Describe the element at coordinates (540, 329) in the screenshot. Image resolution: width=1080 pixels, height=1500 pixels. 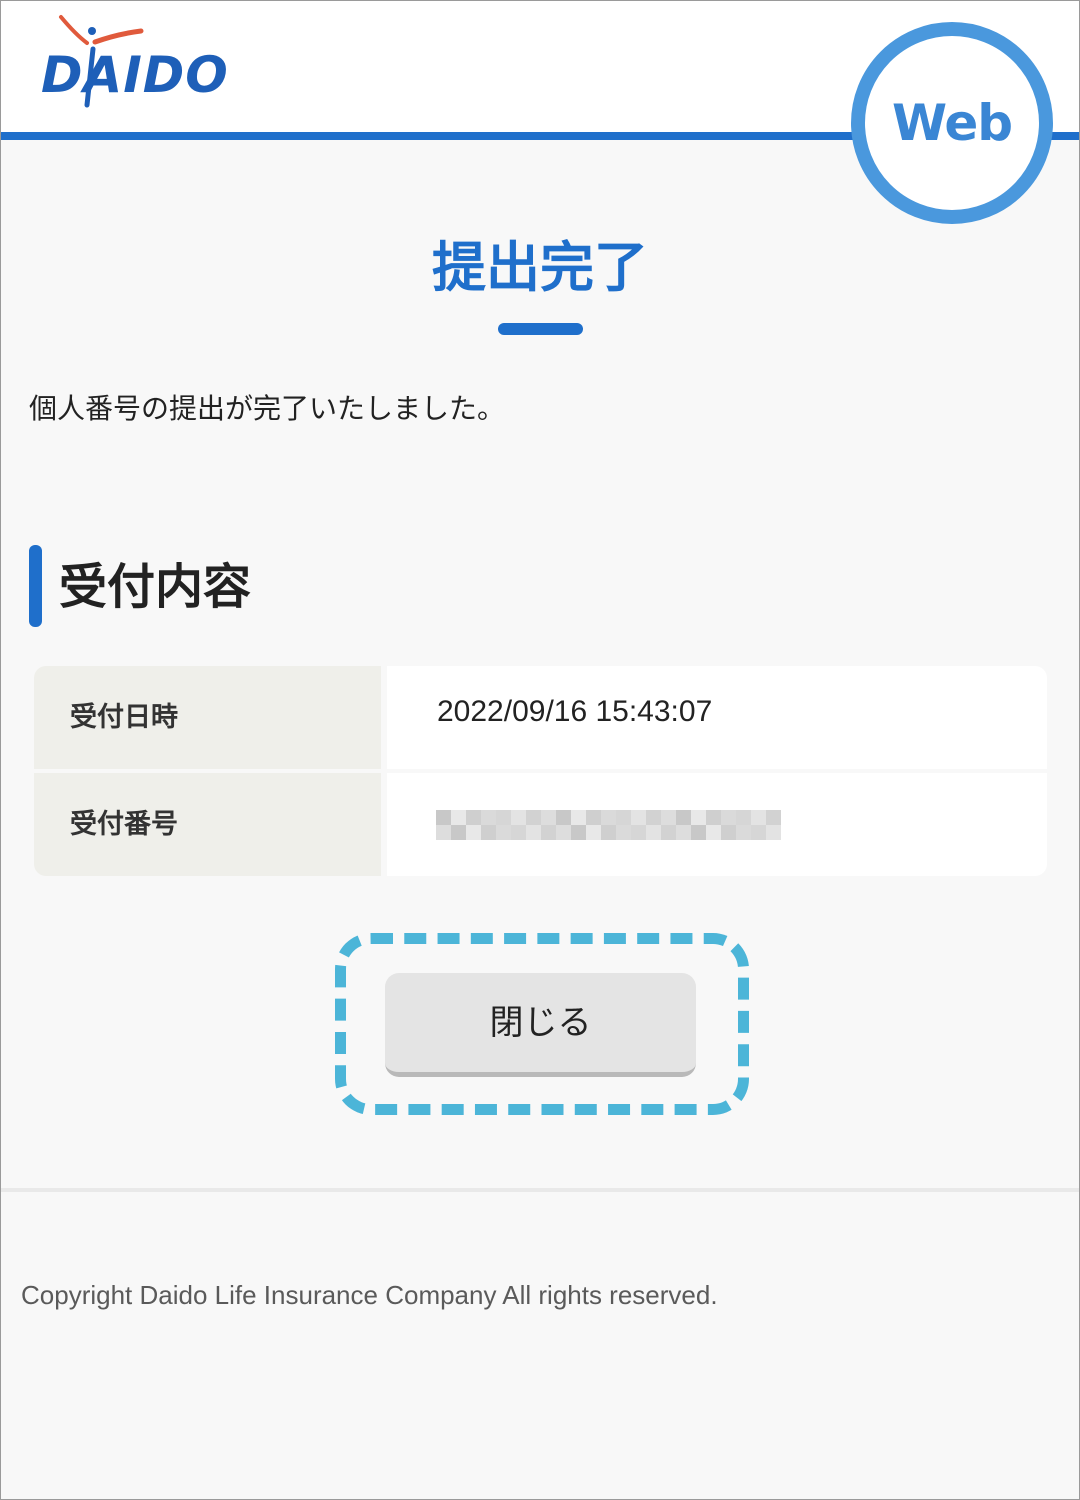
I see `title-underline` at that location.